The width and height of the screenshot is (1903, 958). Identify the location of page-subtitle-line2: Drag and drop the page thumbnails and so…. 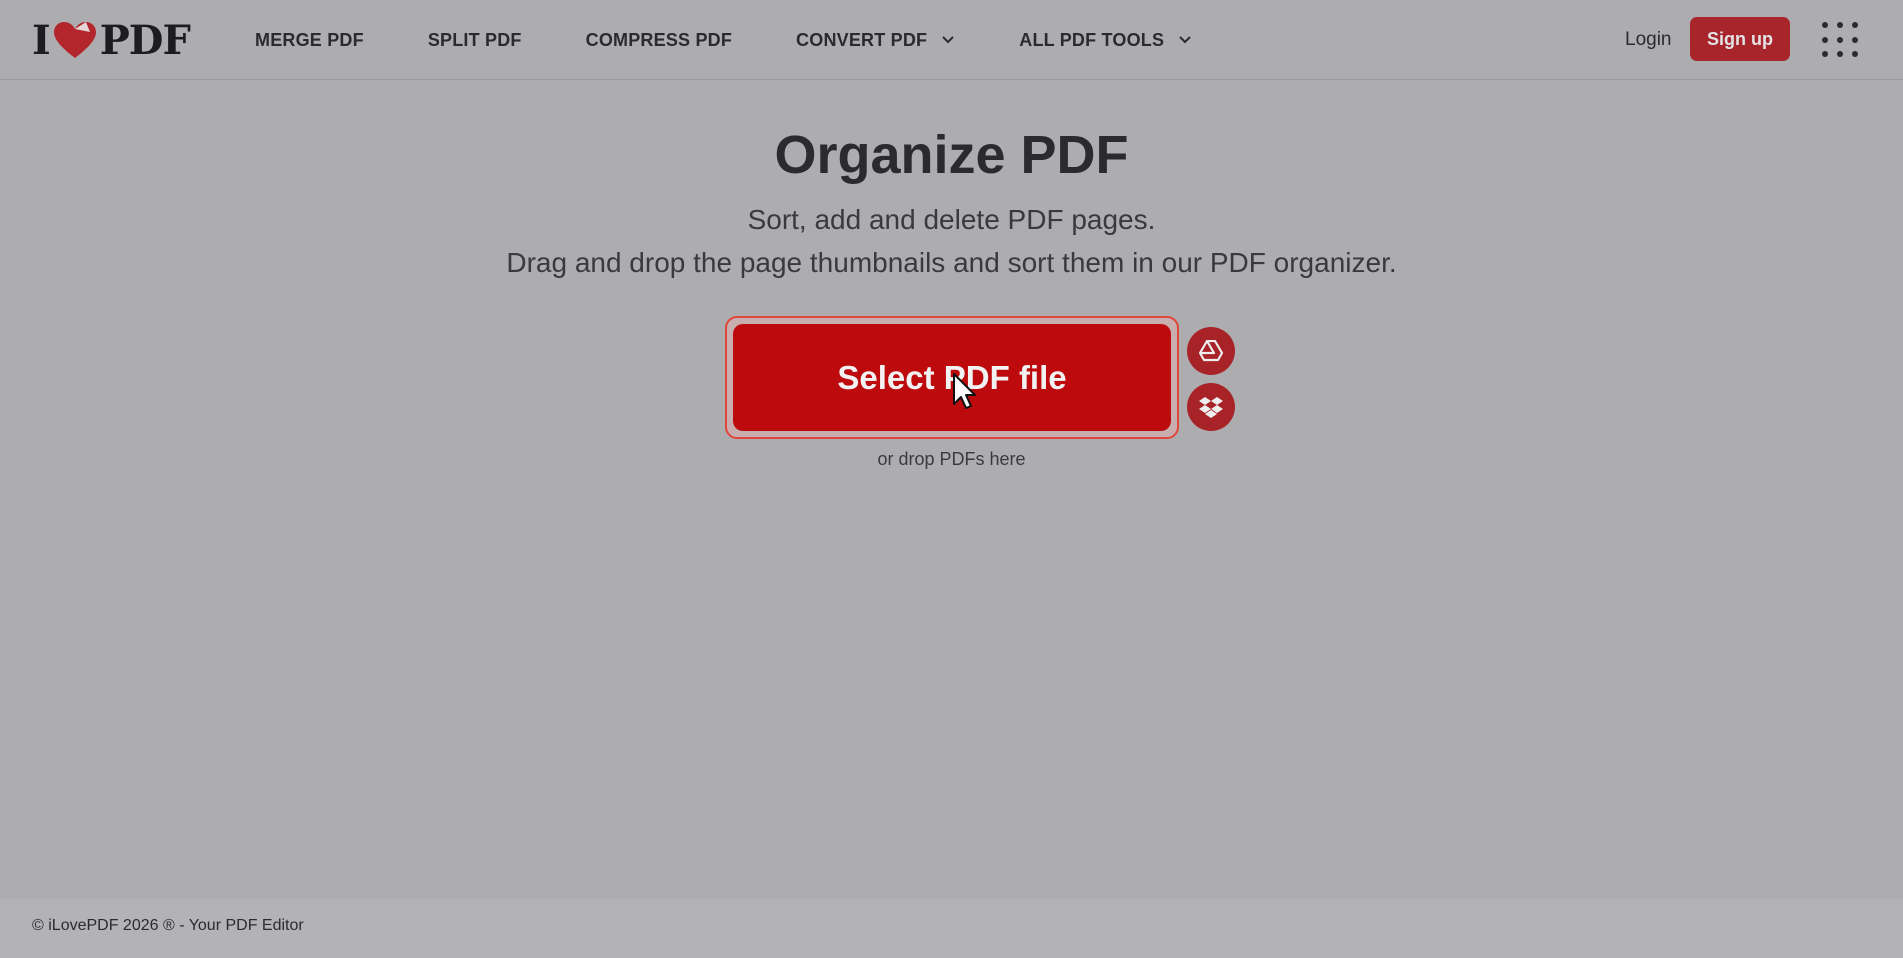
(951, 262).